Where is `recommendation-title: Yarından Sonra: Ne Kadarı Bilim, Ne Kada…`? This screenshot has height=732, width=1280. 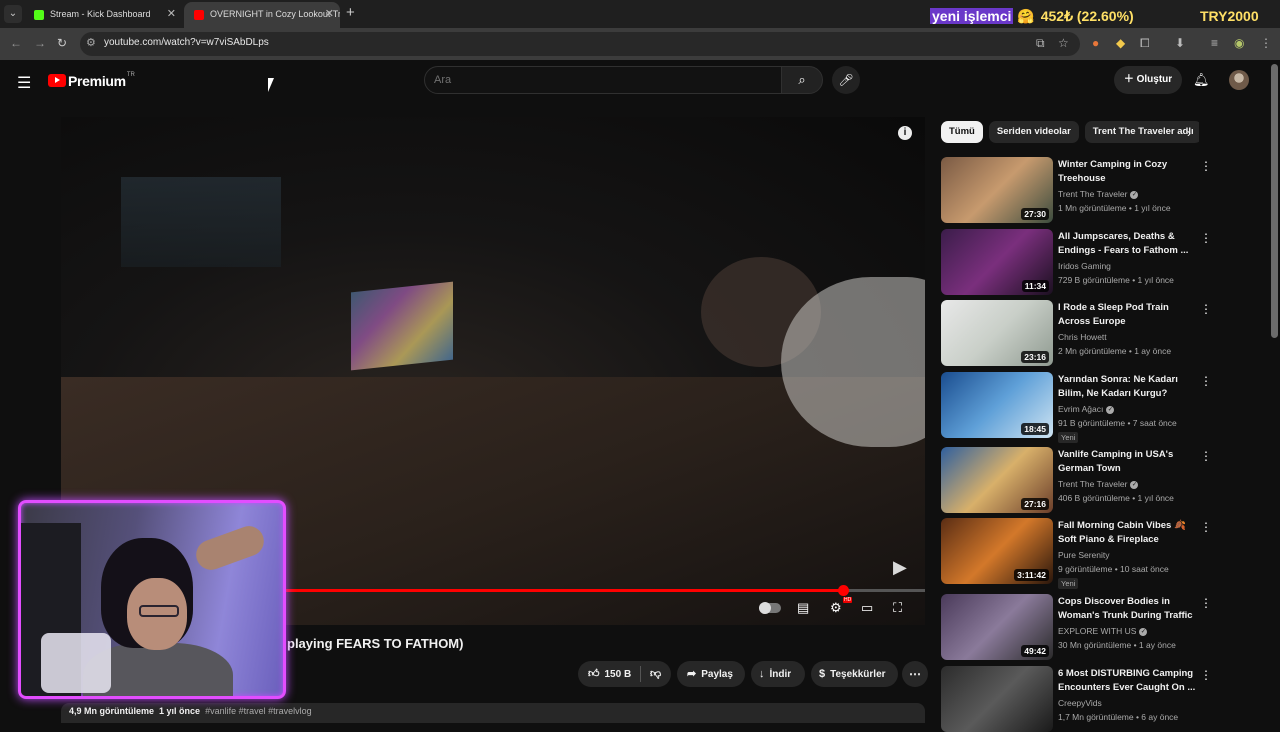 recommendation-title: Yarından Sonra: Ne Kadarı Bilim, Ne Kada… is located at coordinates (1128, 387).